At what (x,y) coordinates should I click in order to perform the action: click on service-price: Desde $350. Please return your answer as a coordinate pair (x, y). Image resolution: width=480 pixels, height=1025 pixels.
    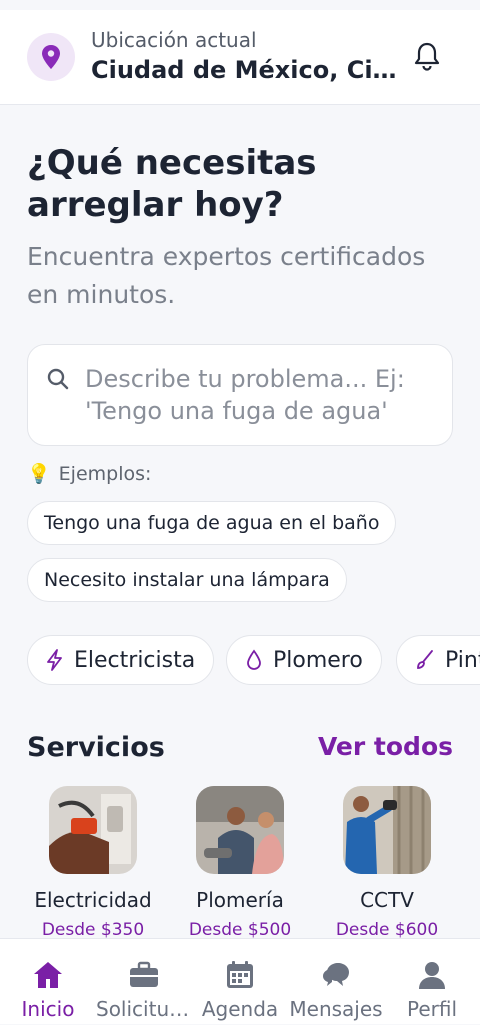
    Looking at the image, I should click on (93, 930).